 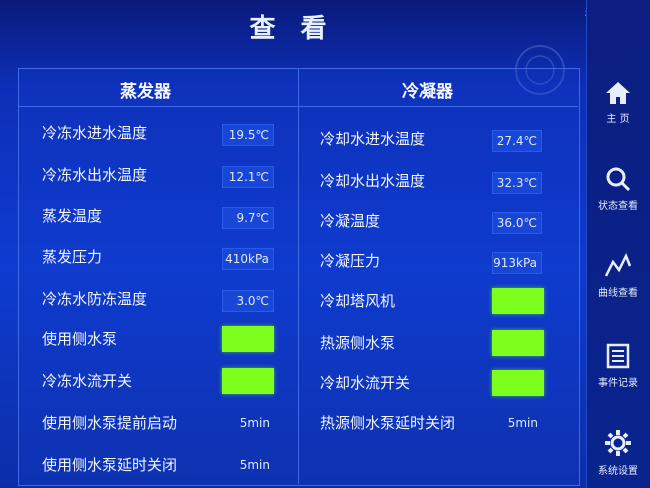 I want to click on nav-curve-view: 曲线查看, so click(x=618, y=275).